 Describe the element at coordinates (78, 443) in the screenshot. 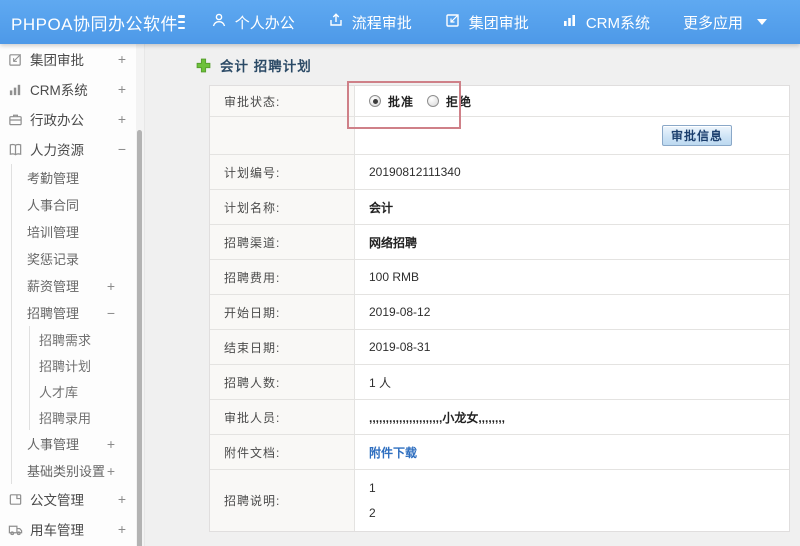

I see `sidebar-item-personnel-mgmt: 人事管理 +` at that location.